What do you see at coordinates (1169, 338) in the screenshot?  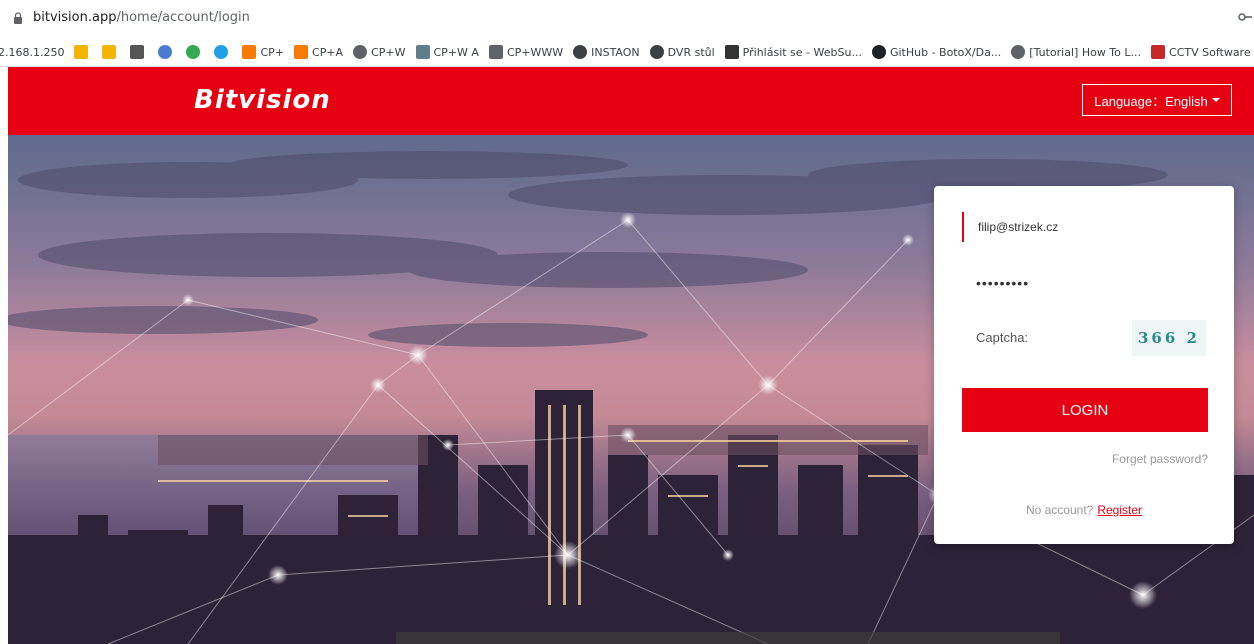 I see `captcha-image: 366 2` at bounding box center [1169, 338].